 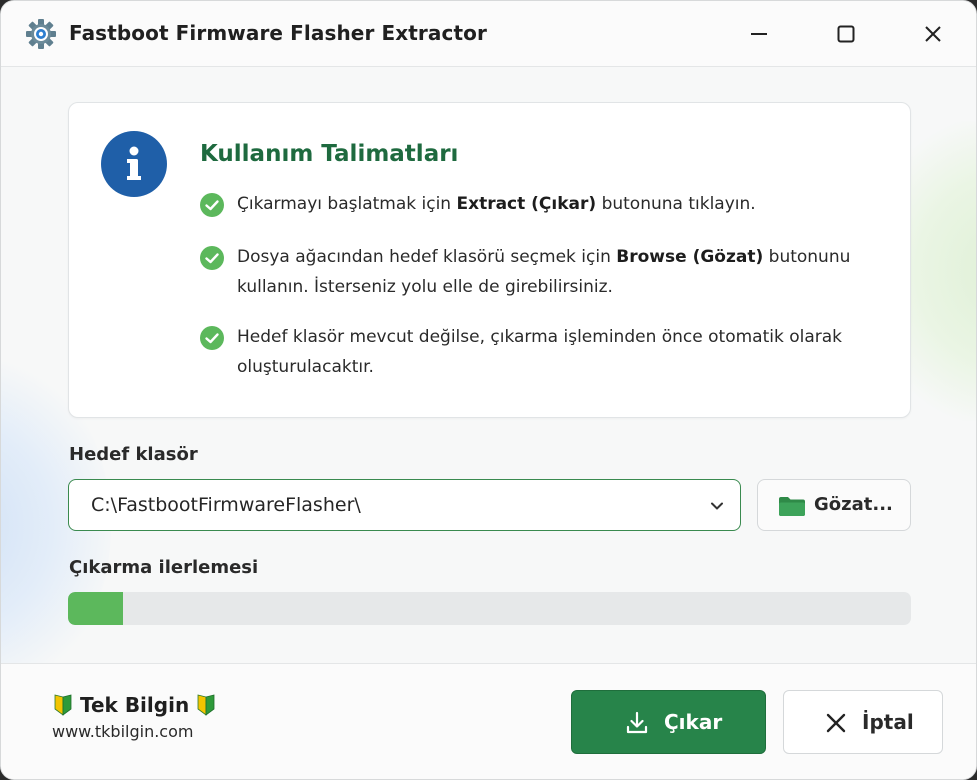 What do you see at coordinates (133, 454) in the screenshot?
I see `target-folder-label: Hedef klasör` at bounding box center [133, 454].